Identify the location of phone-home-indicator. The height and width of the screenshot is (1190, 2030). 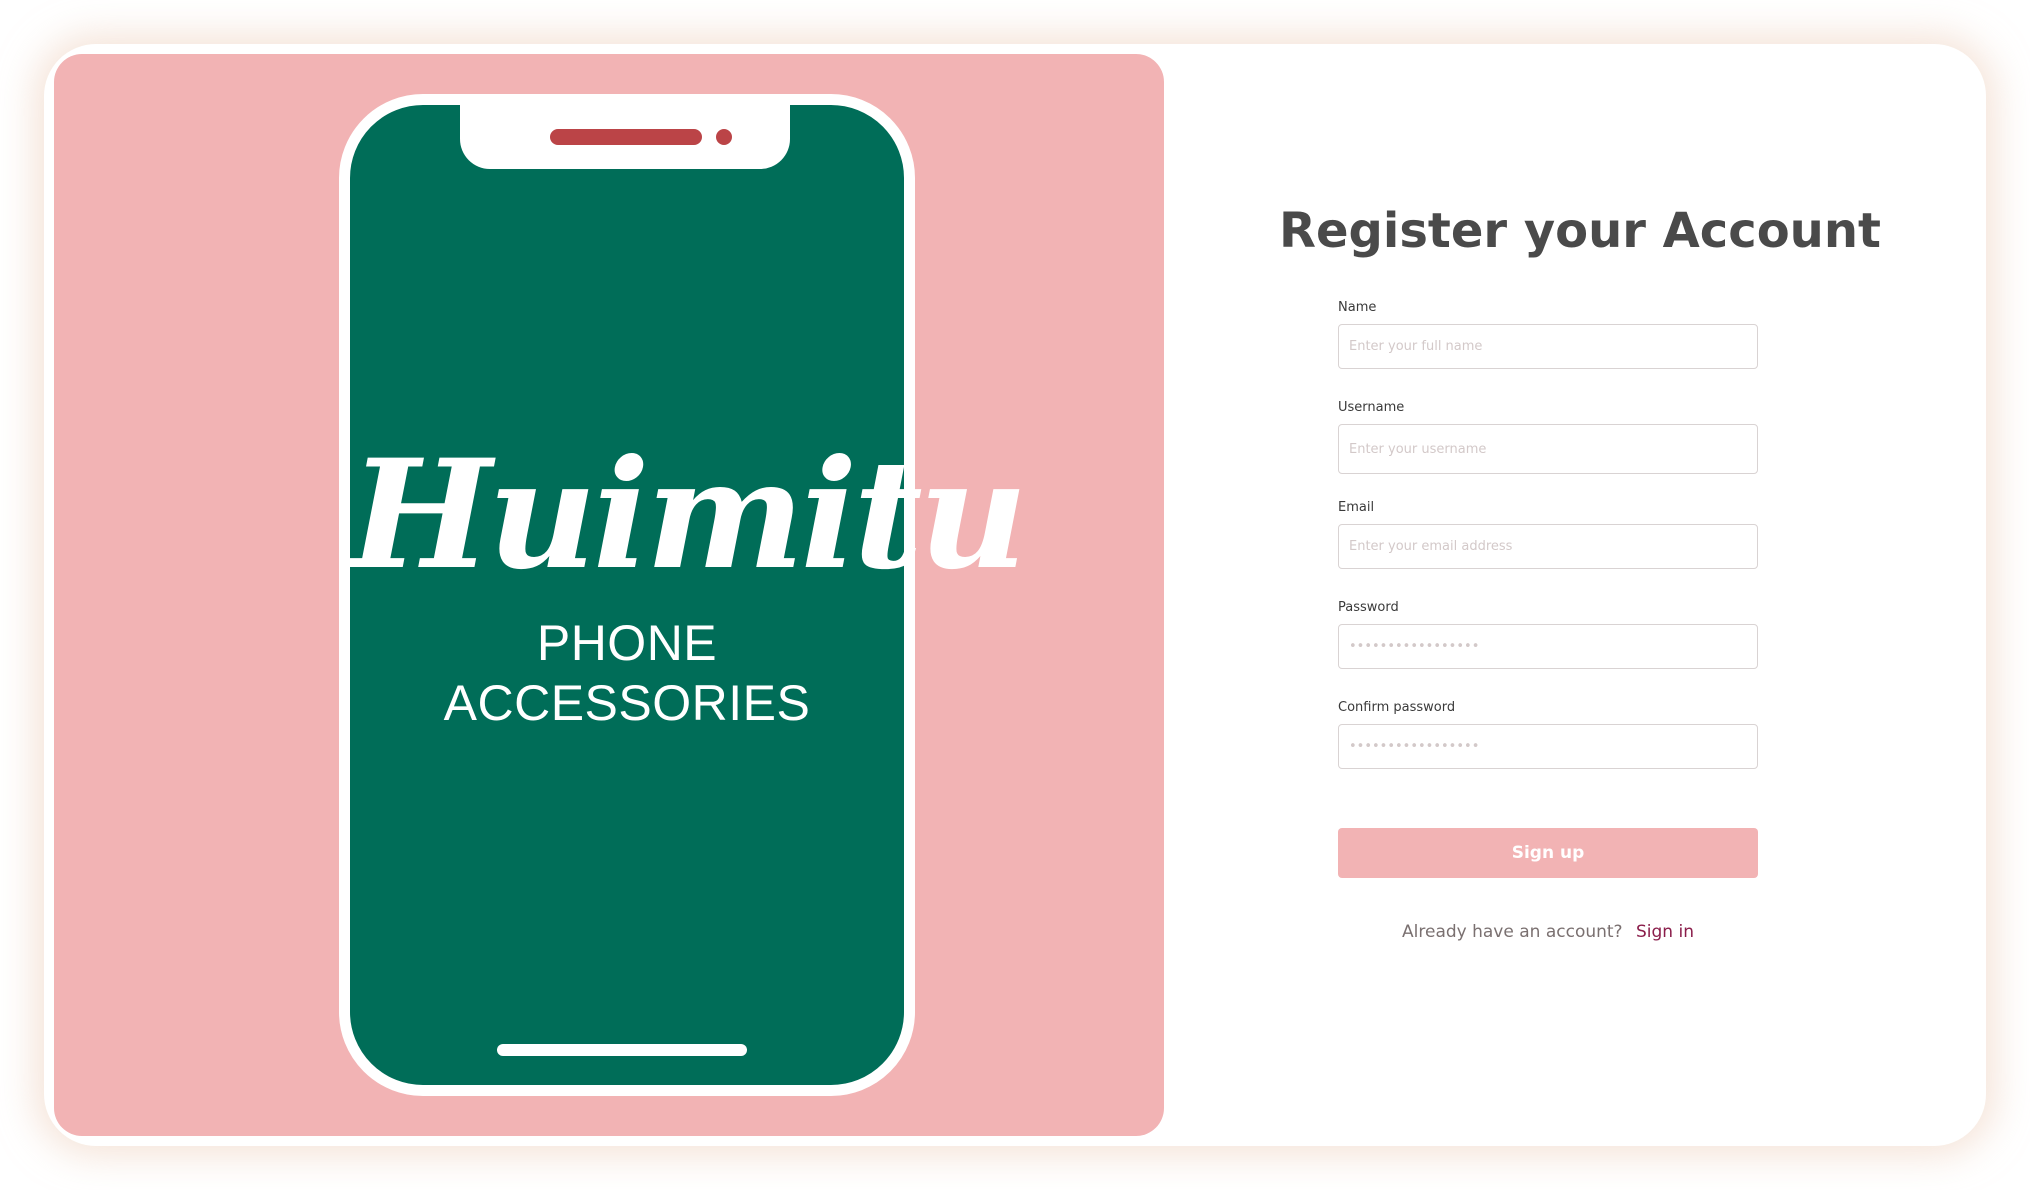
(622, 1050).